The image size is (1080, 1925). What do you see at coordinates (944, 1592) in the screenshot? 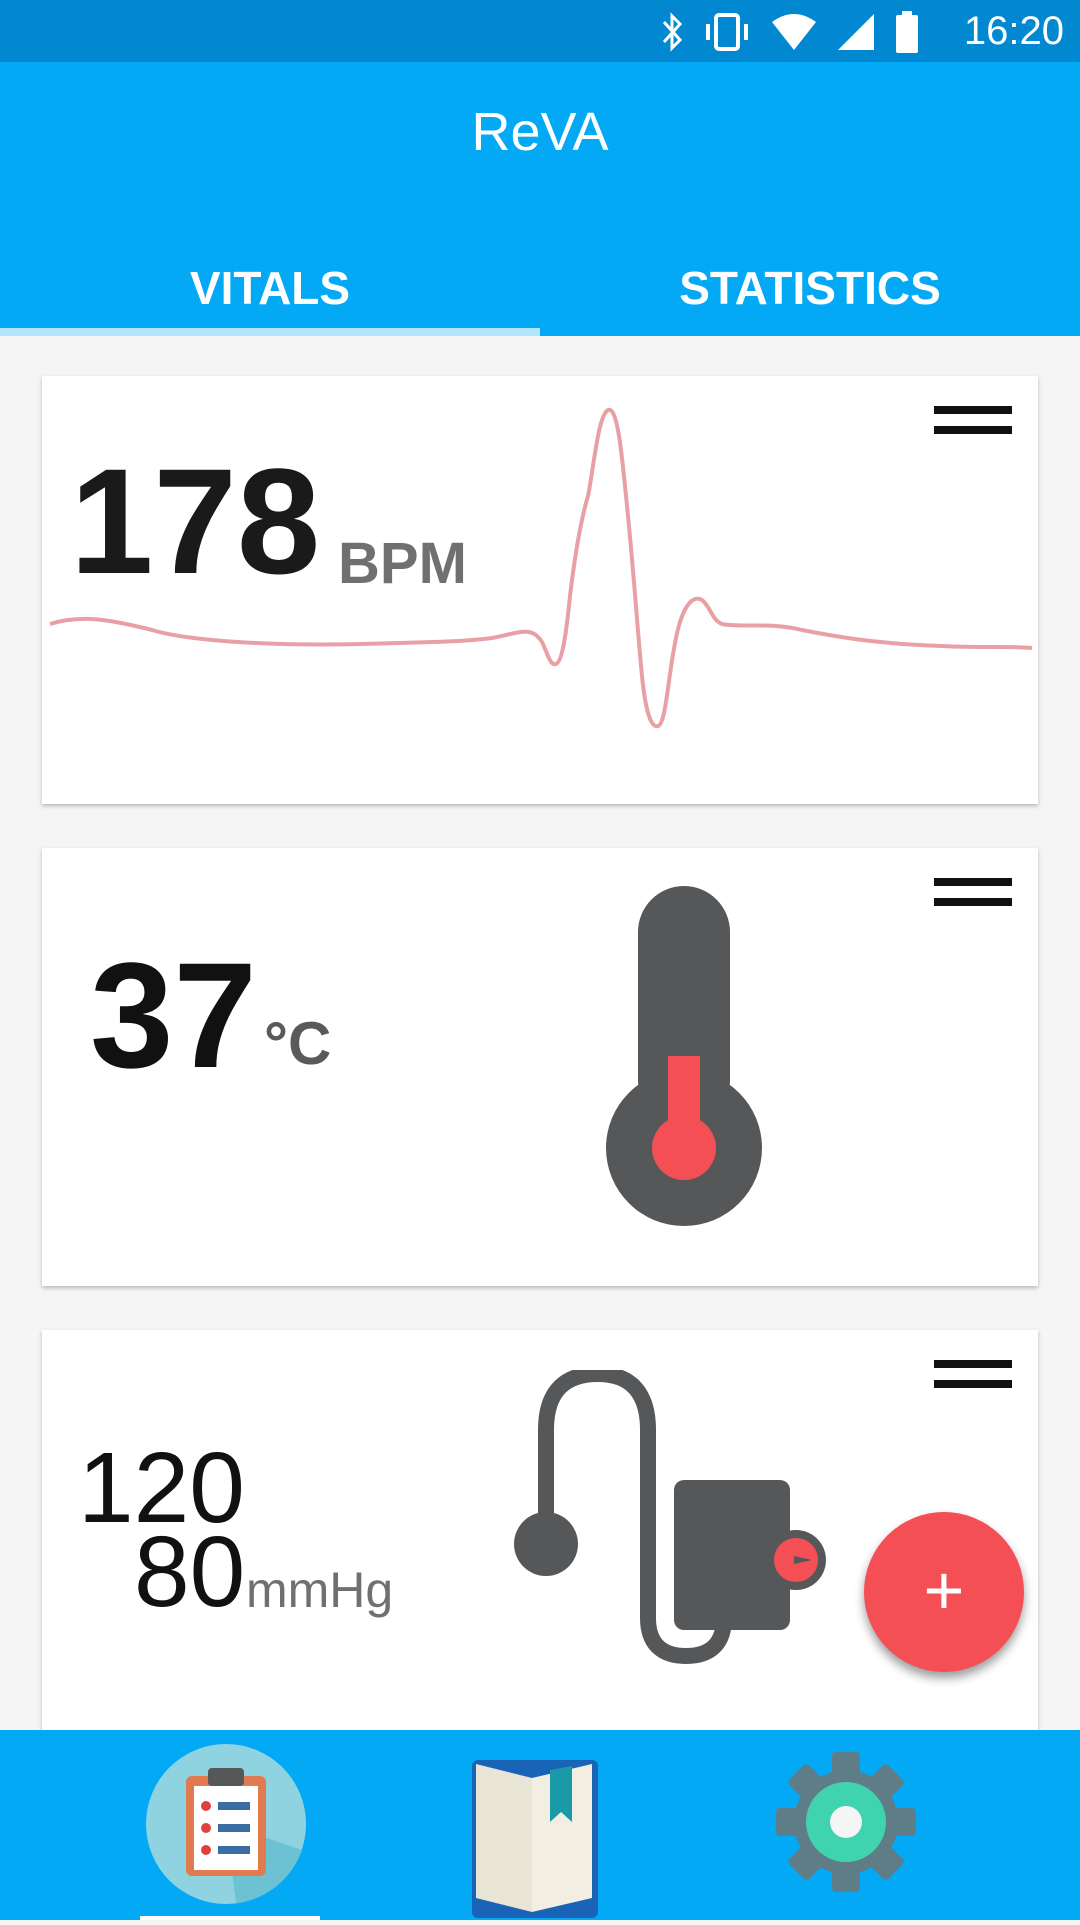
I see `add-button: +` at bounding box center [944, 1592].